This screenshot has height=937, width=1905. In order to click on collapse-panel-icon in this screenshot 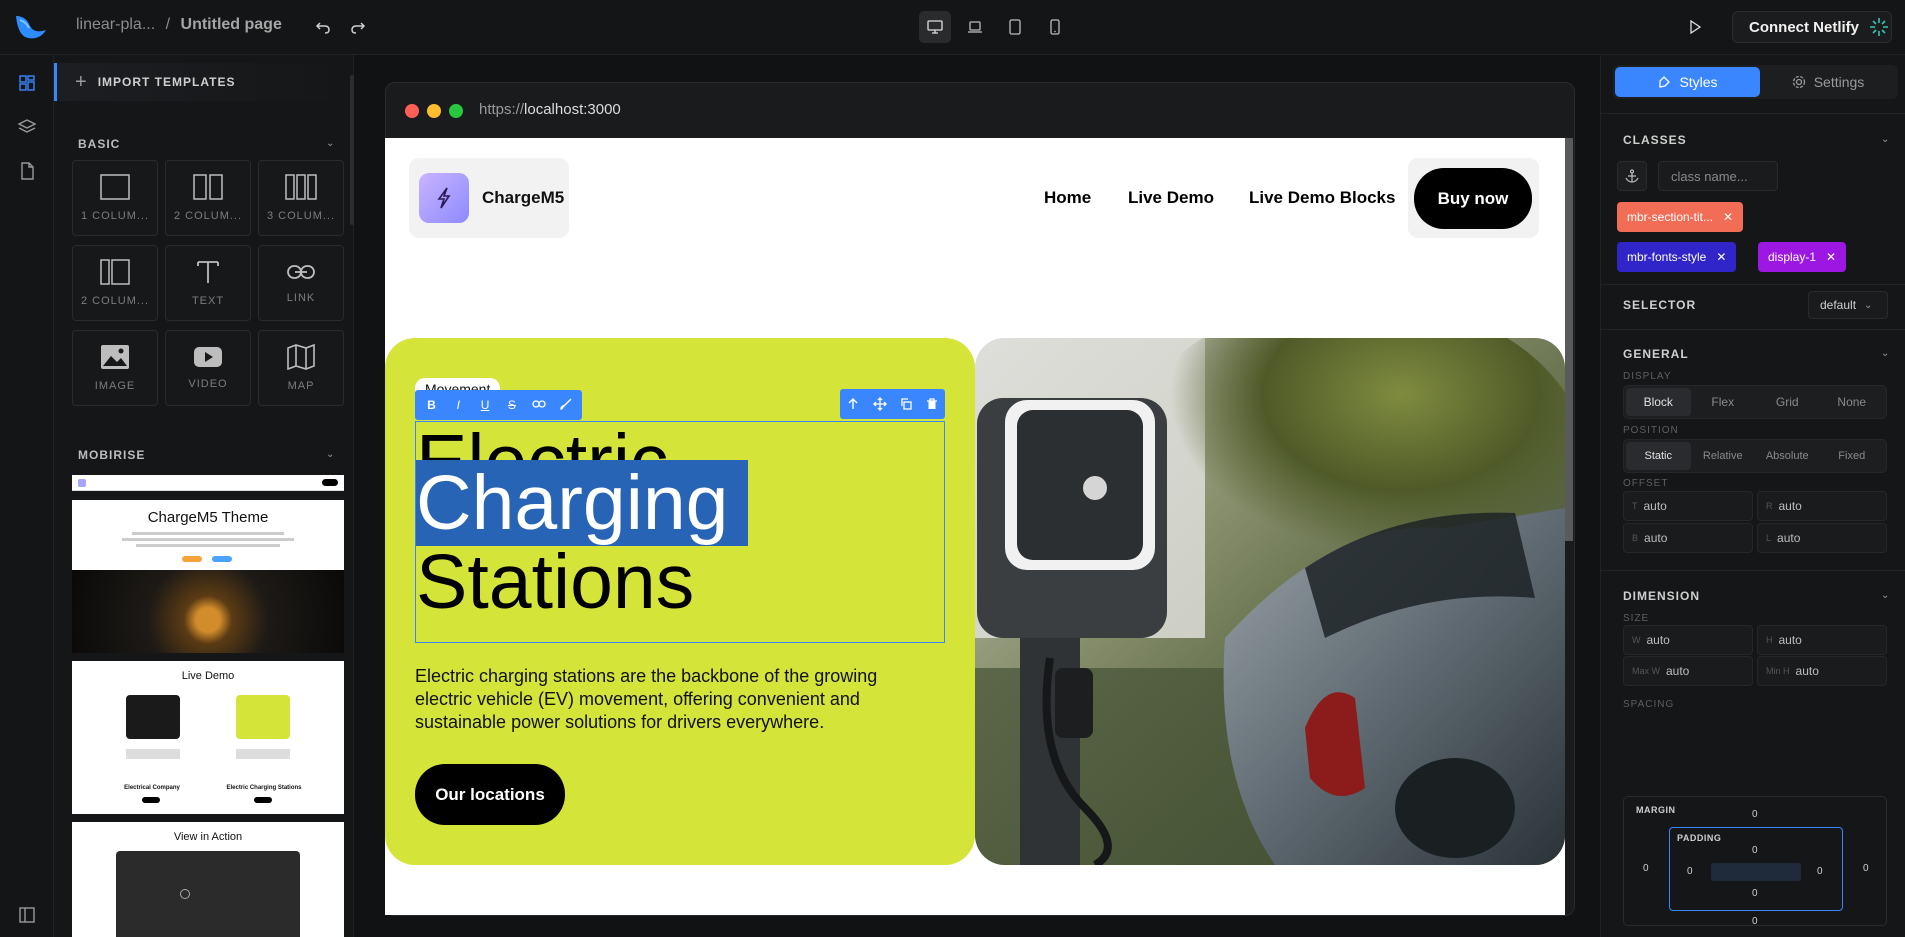, I will do `click(27, 915)`.